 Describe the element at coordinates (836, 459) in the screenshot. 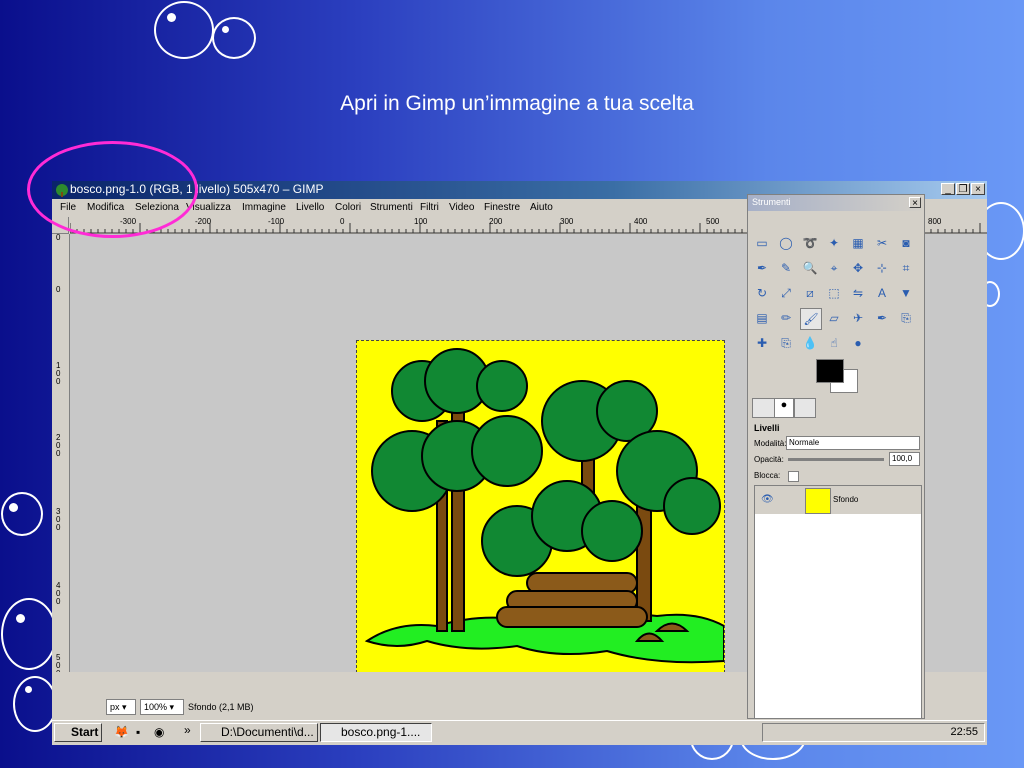

I see `opacity-slider` at that location.